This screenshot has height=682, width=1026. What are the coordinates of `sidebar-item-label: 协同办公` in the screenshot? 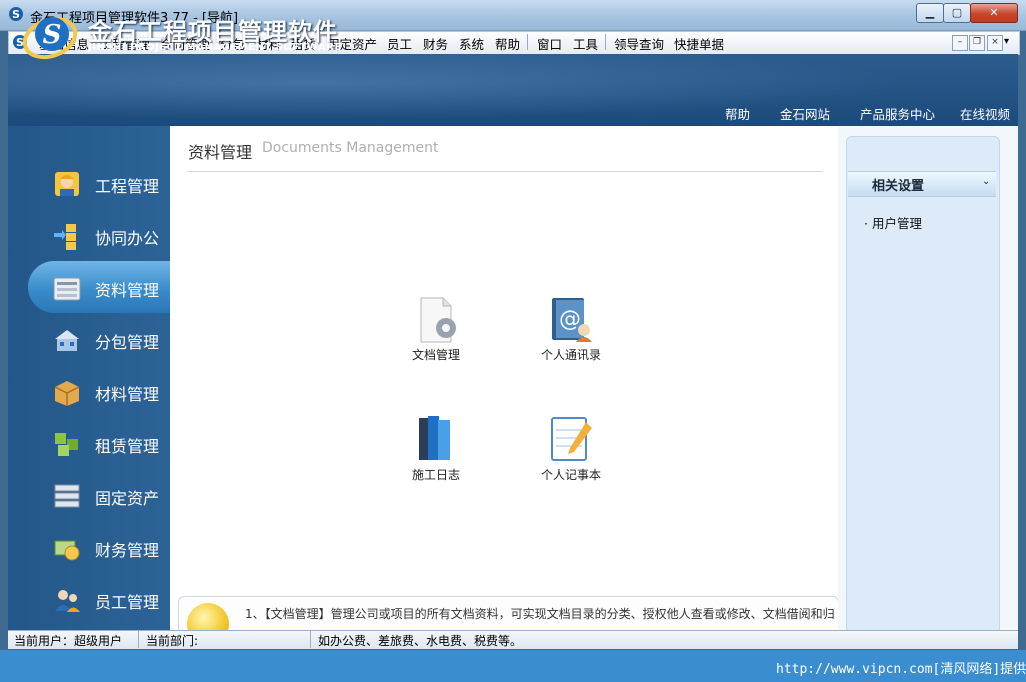 It's located at (127, 238).